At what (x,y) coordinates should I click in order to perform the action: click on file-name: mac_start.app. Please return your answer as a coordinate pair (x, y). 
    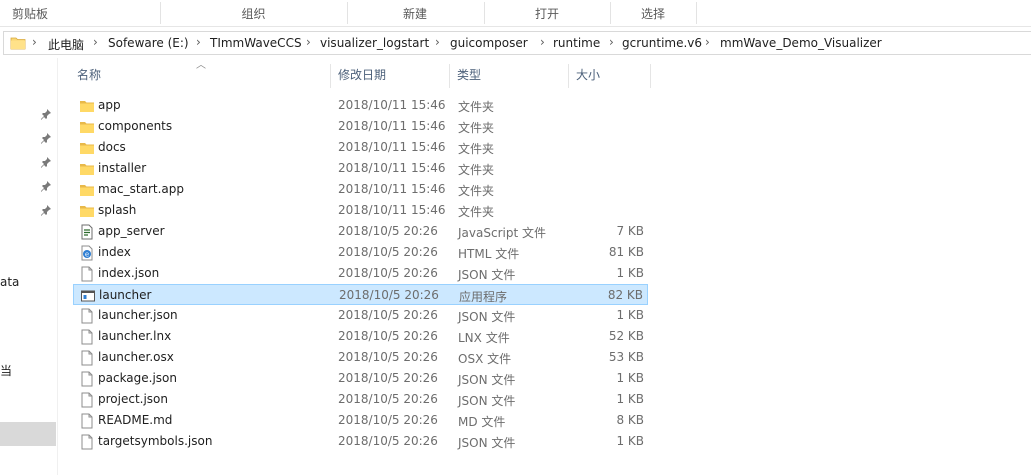
    Looking at the image, I should click on (141, 189).